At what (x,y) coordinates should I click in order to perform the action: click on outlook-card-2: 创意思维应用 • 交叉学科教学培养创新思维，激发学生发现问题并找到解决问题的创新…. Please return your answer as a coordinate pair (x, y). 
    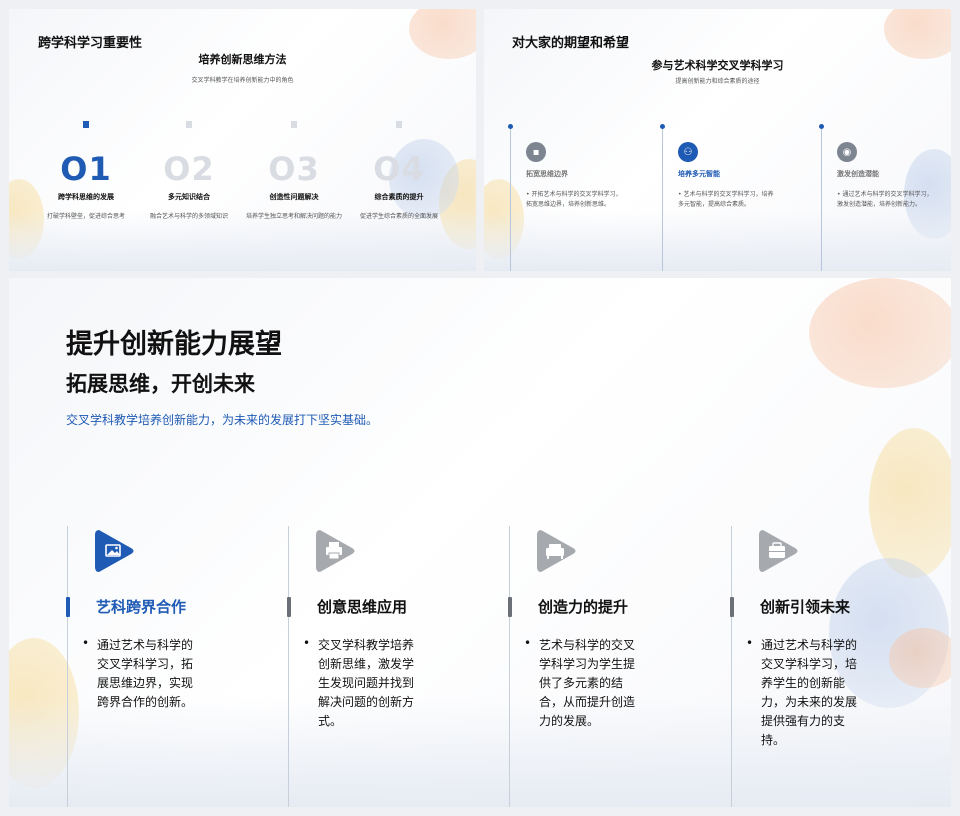
    Looking at the image, I should click on (387, 666).